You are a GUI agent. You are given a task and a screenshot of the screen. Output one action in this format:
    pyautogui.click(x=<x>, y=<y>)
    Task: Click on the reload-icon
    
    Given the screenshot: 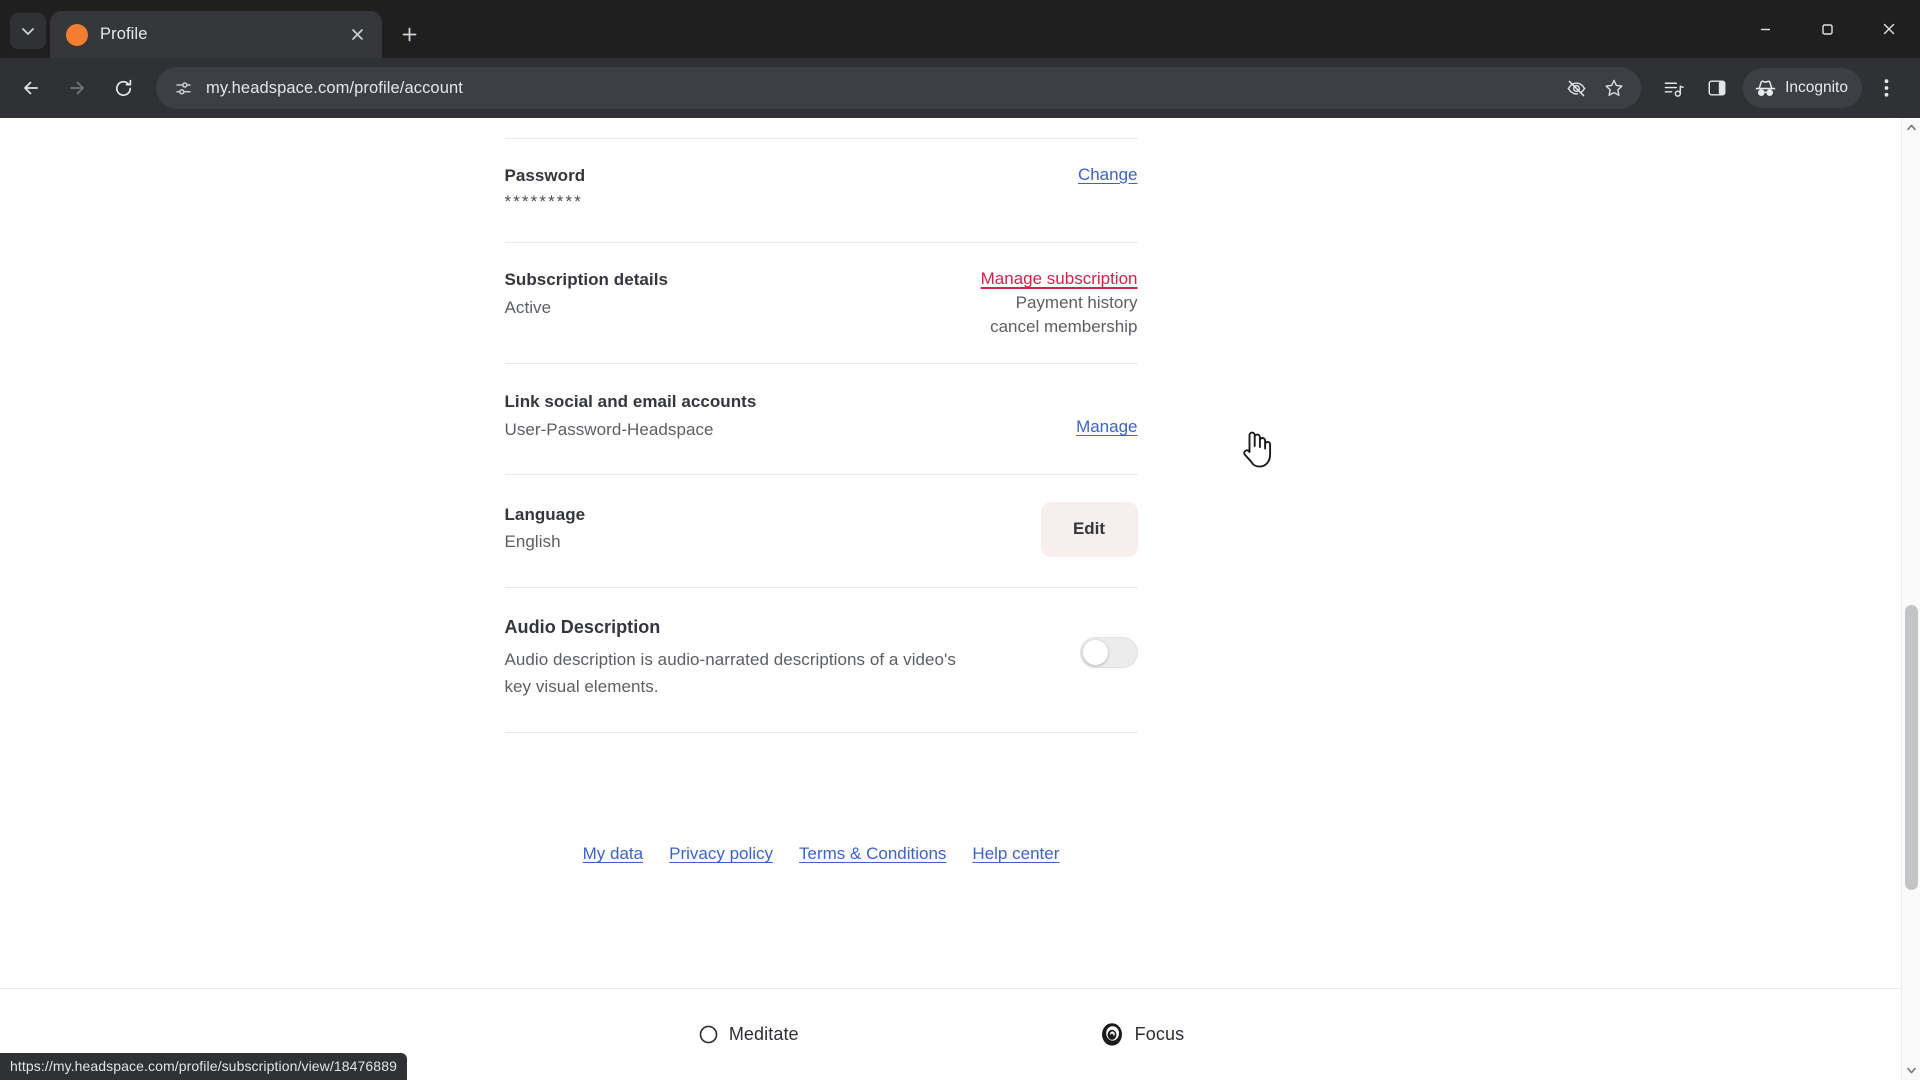 What is the action you would take?
    pyautogui.click(x=123, y=87)
    